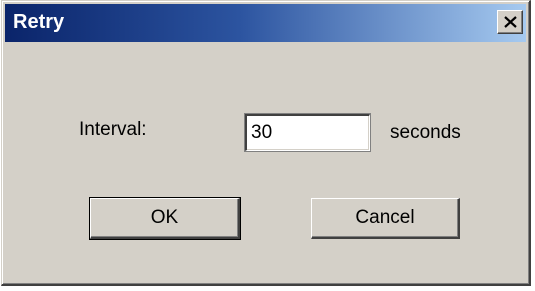 The image size is (535, 291). Describe the element at coordinates (425, 132) in the screenshot. I see `seconds-unit-label: seconds` at that location.